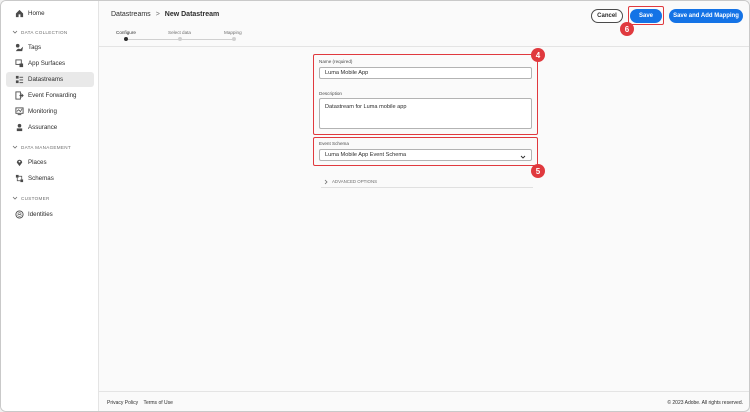 The image size is (750, 412). Describe the element at coordinates (142, 403) in the screenshot. I see `footer-links: Privacy Policy Terms of Use` at that location.